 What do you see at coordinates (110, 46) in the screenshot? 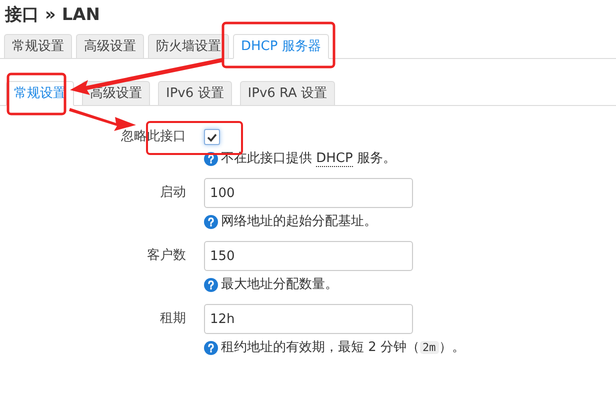
I see `tab: 高级设置` at bounding box center [110, 46].